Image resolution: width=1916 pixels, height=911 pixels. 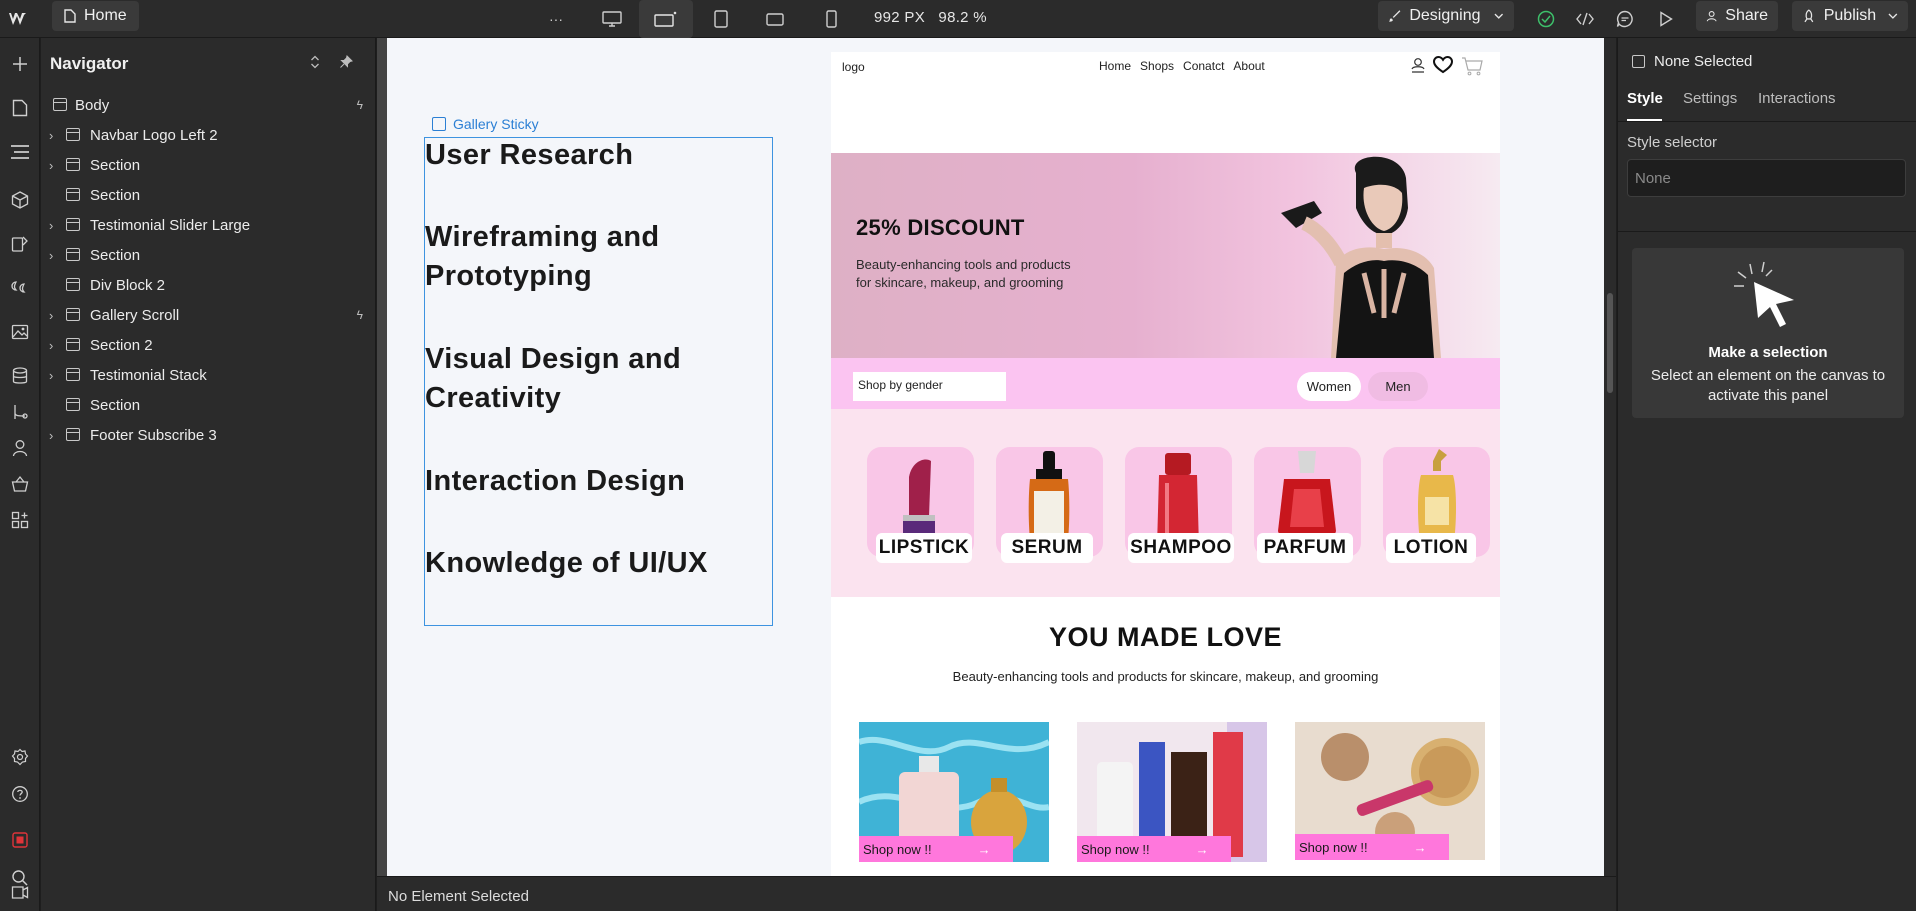 What do you see at coordinates (1398, 386) in the screenshot?
I see `men-button: Men` at bounding box center [1398, 386].